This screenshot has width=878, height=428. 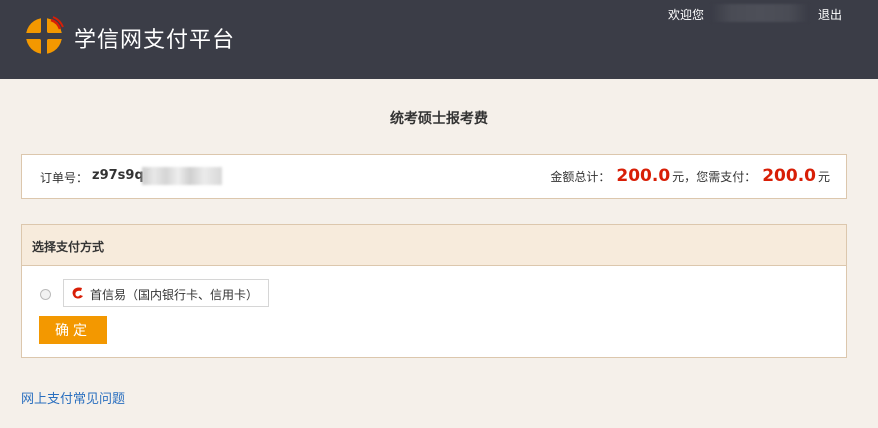 I want to click on page-title: 统考硕士报考费, so click(x=439, y=119).